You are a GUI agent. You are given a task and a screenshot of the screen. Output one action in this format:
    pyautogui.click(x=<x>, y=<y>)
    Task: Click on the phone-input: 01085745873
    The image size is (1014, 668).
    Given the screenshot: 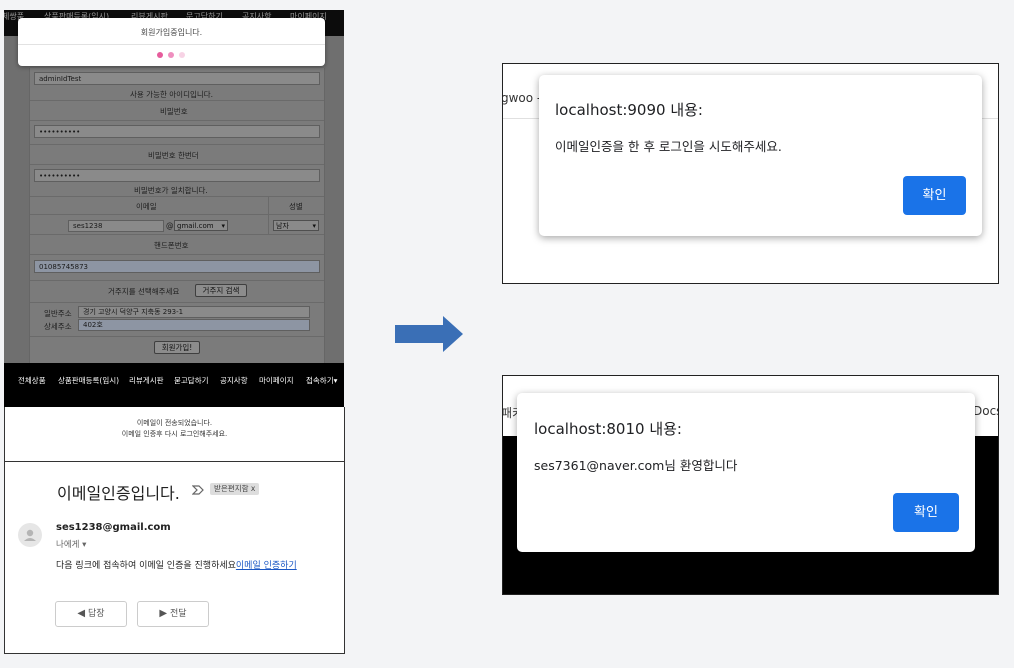 What is the action you would take?
    pyautogui.click(x=177, y=266)
    